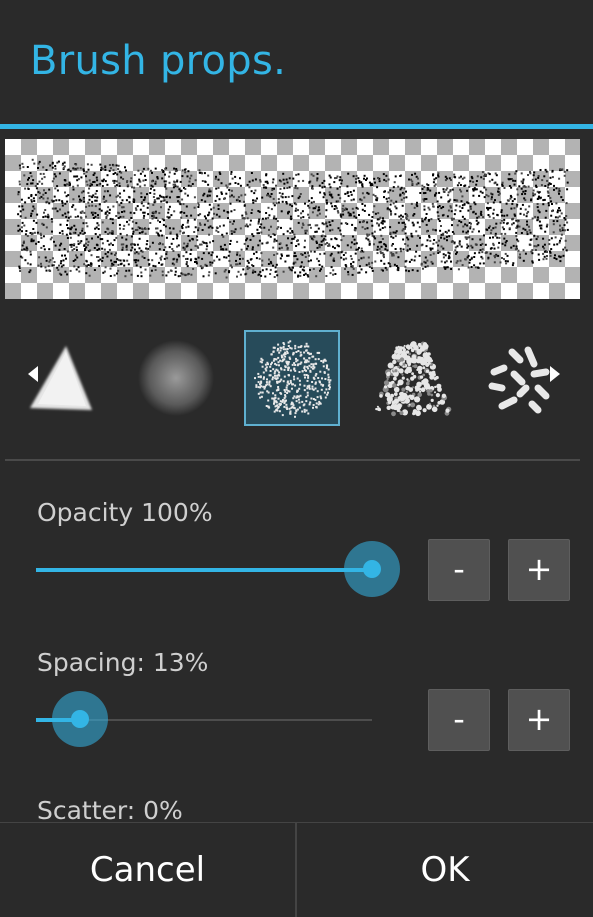 The height and width of the screenshot is (917, 593). I want to click on cancel-button: Cancel, so click(147, 870).